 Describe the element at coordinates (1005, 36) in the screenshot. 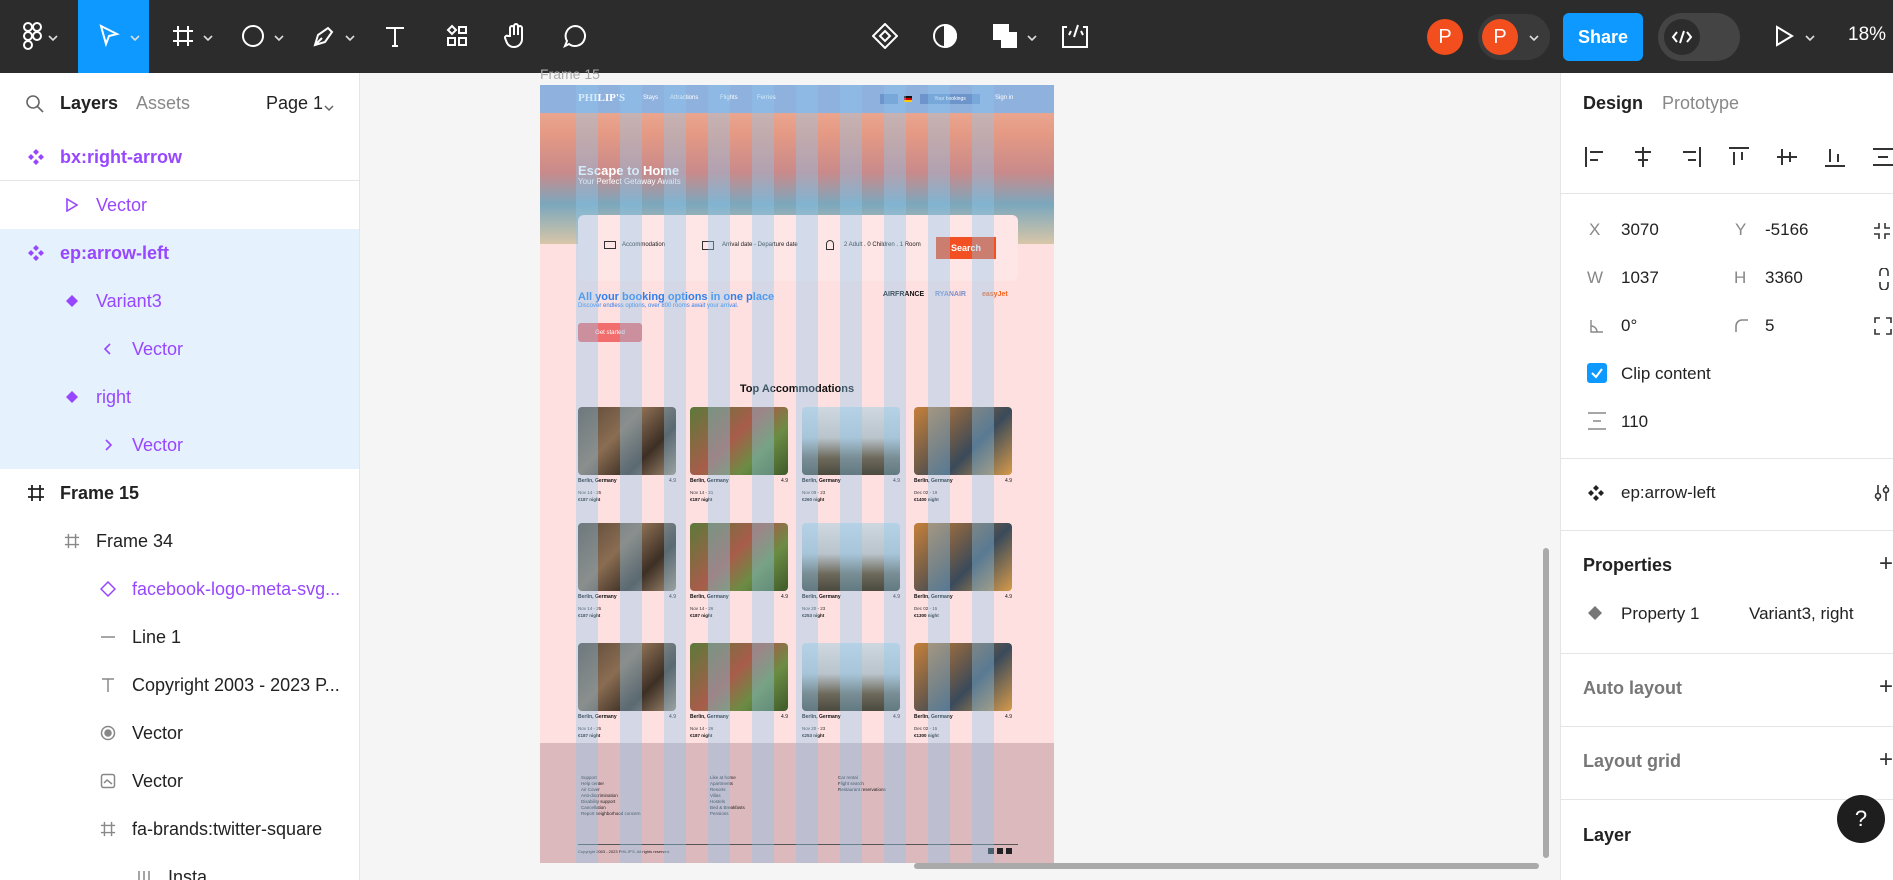

I see `boolean-tool-icon` at that location.